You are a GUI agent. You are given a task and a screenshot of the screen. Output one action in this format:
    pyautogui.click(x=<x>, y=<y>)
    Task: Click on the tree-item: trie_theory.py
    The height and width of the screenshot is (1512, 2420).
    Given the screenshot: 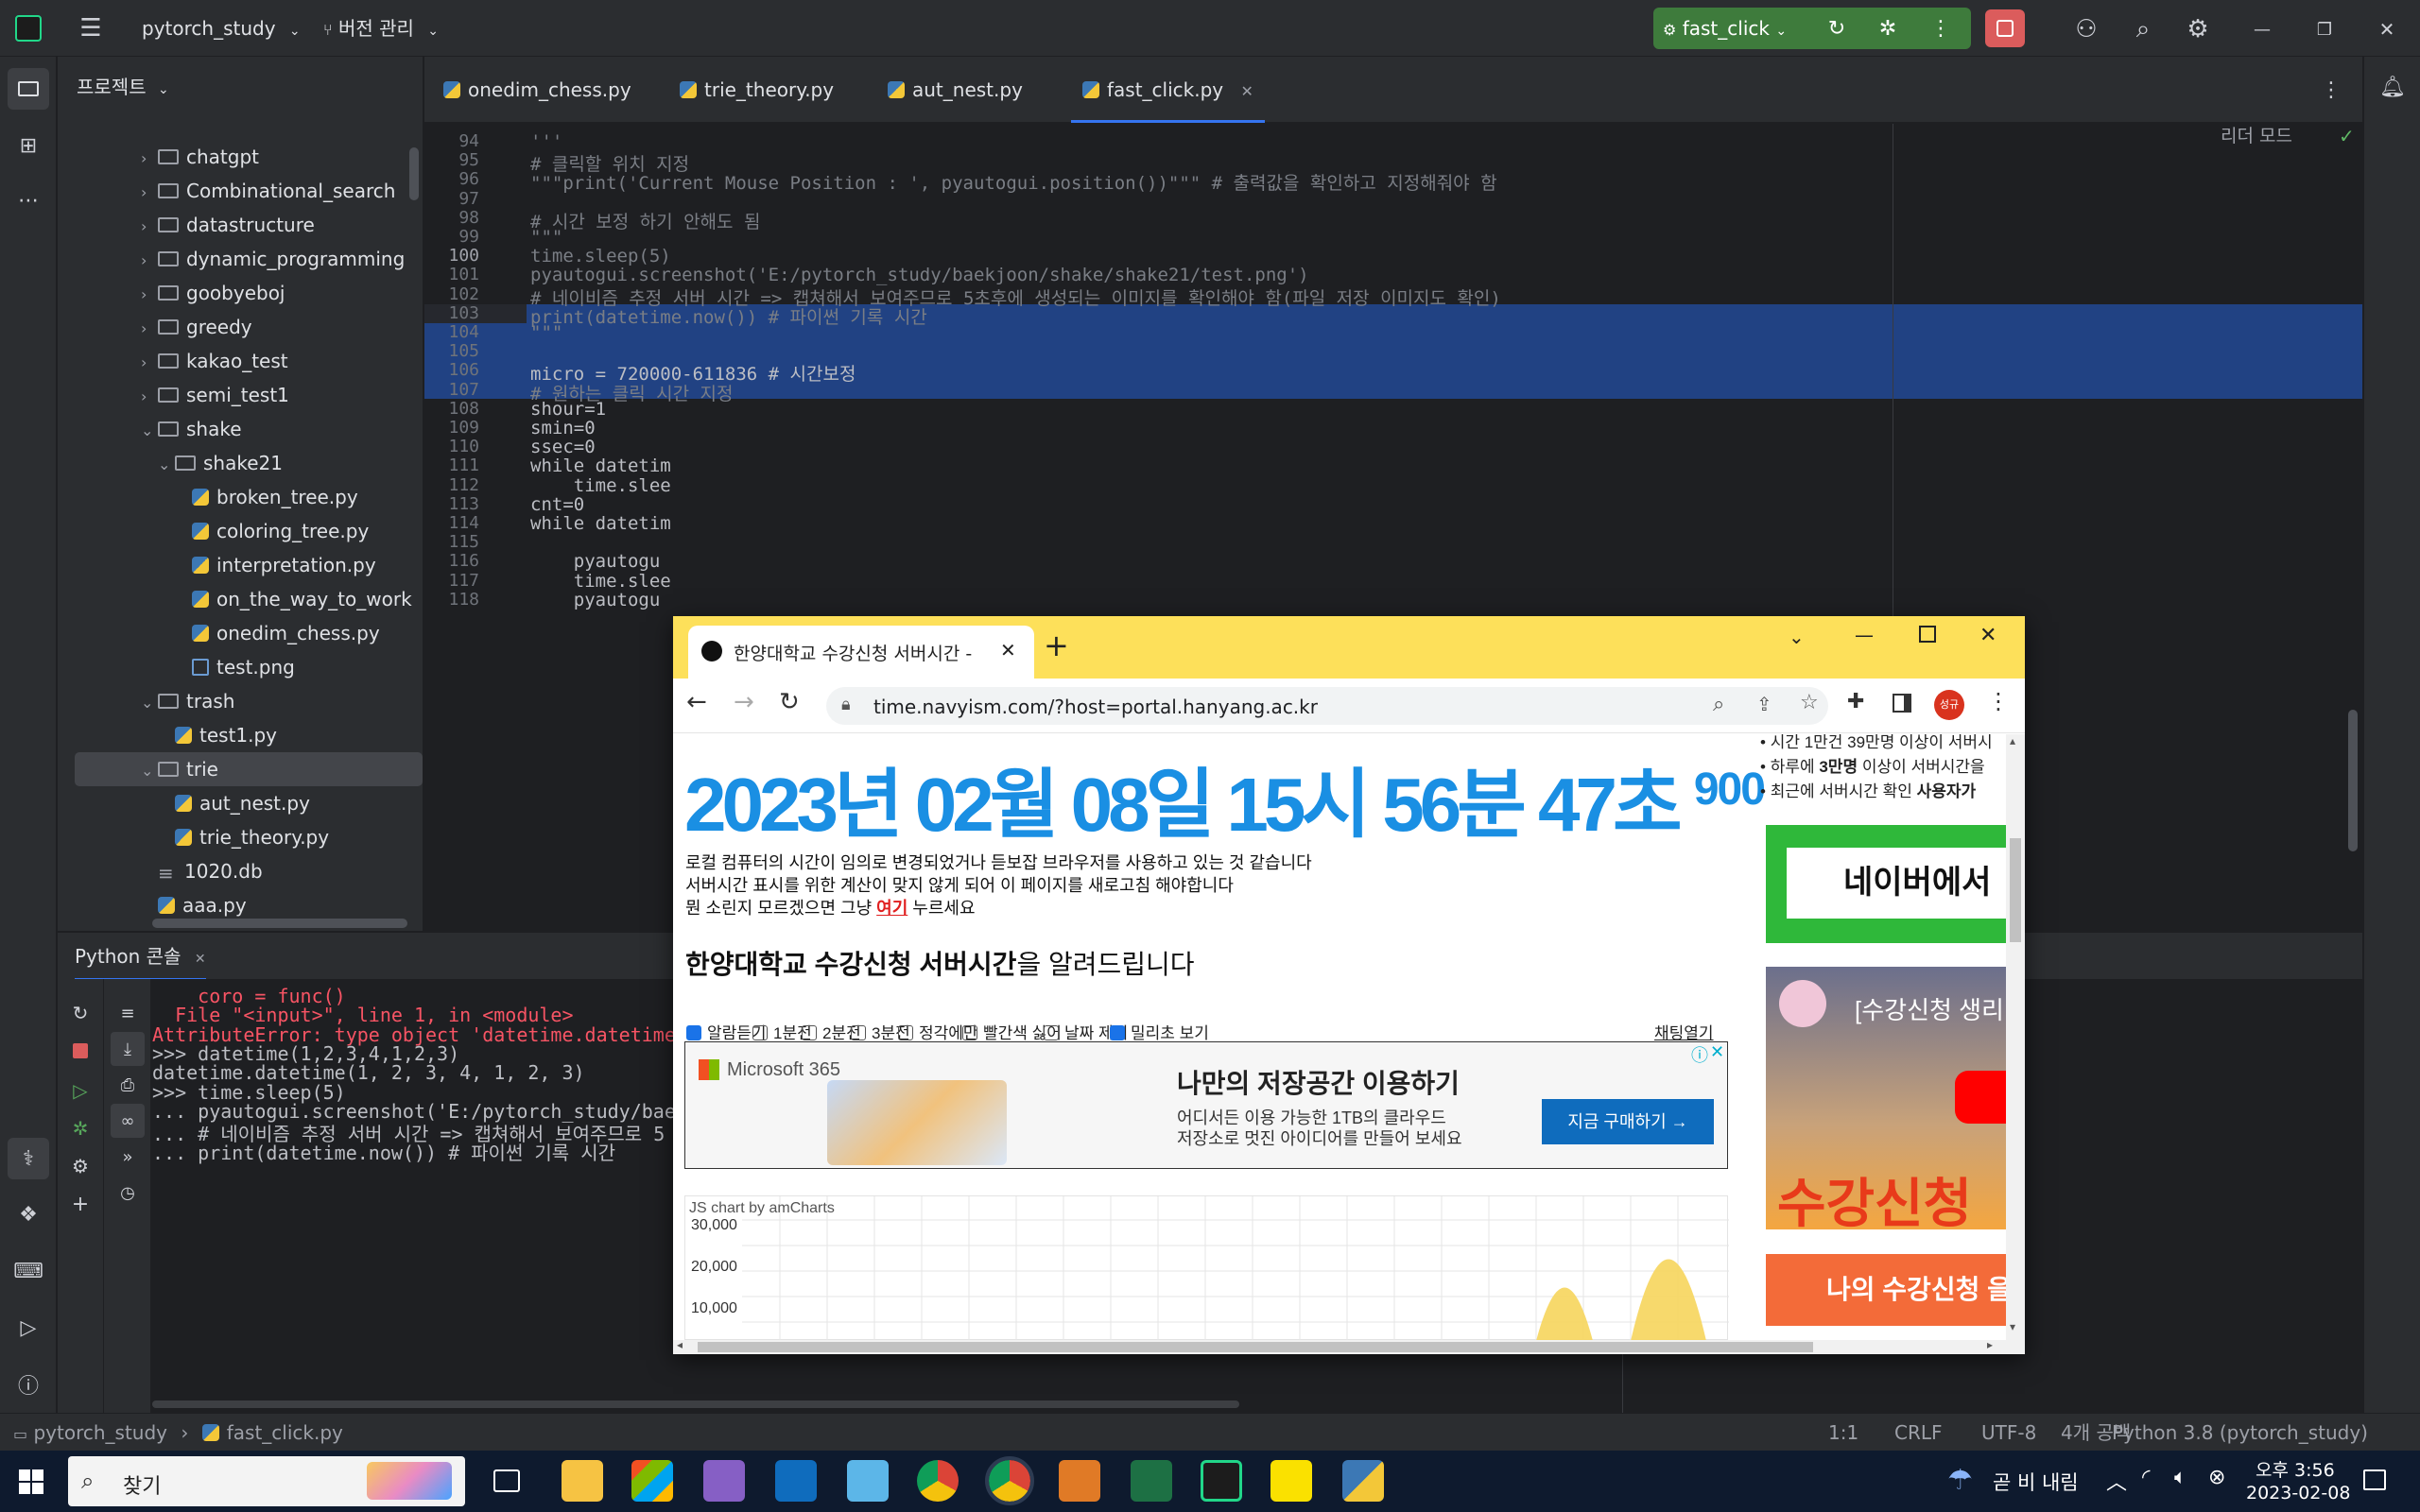 What is the action you would take?
    pyautogui.click(x=241, y=837)
    